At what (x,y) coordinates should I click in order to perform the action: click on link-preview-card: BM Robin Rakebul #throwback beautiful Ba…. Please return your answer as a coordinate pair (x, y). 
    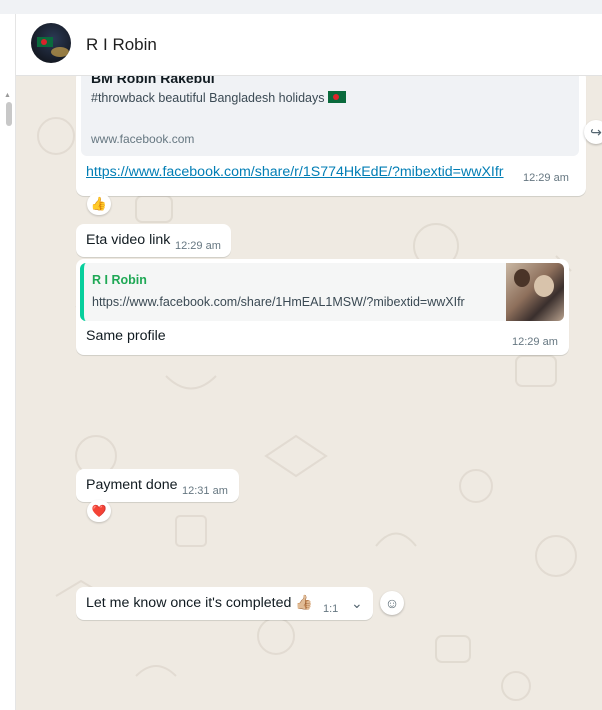
    Looking at the image, I should click on (330, 116).